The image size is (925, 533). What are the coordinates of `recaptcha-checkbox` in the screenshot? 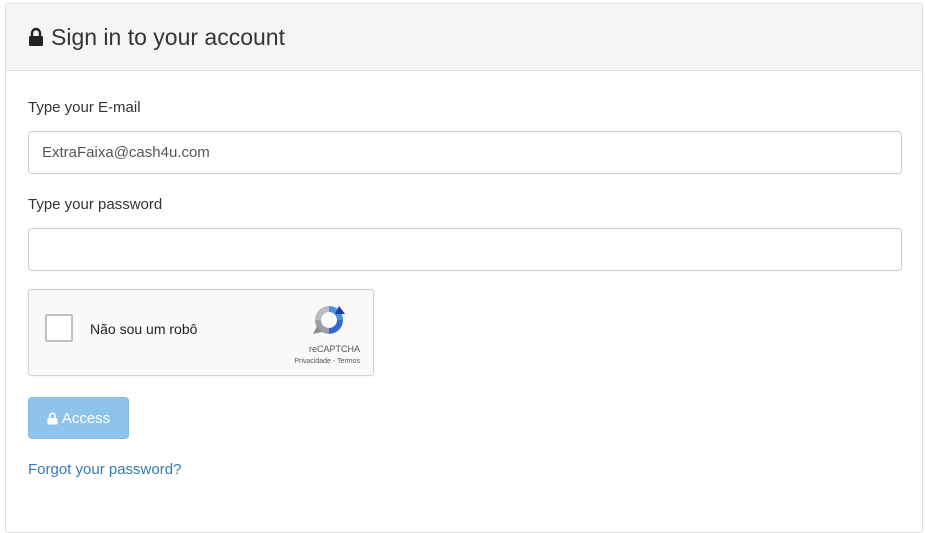 It's located at (59, 328).